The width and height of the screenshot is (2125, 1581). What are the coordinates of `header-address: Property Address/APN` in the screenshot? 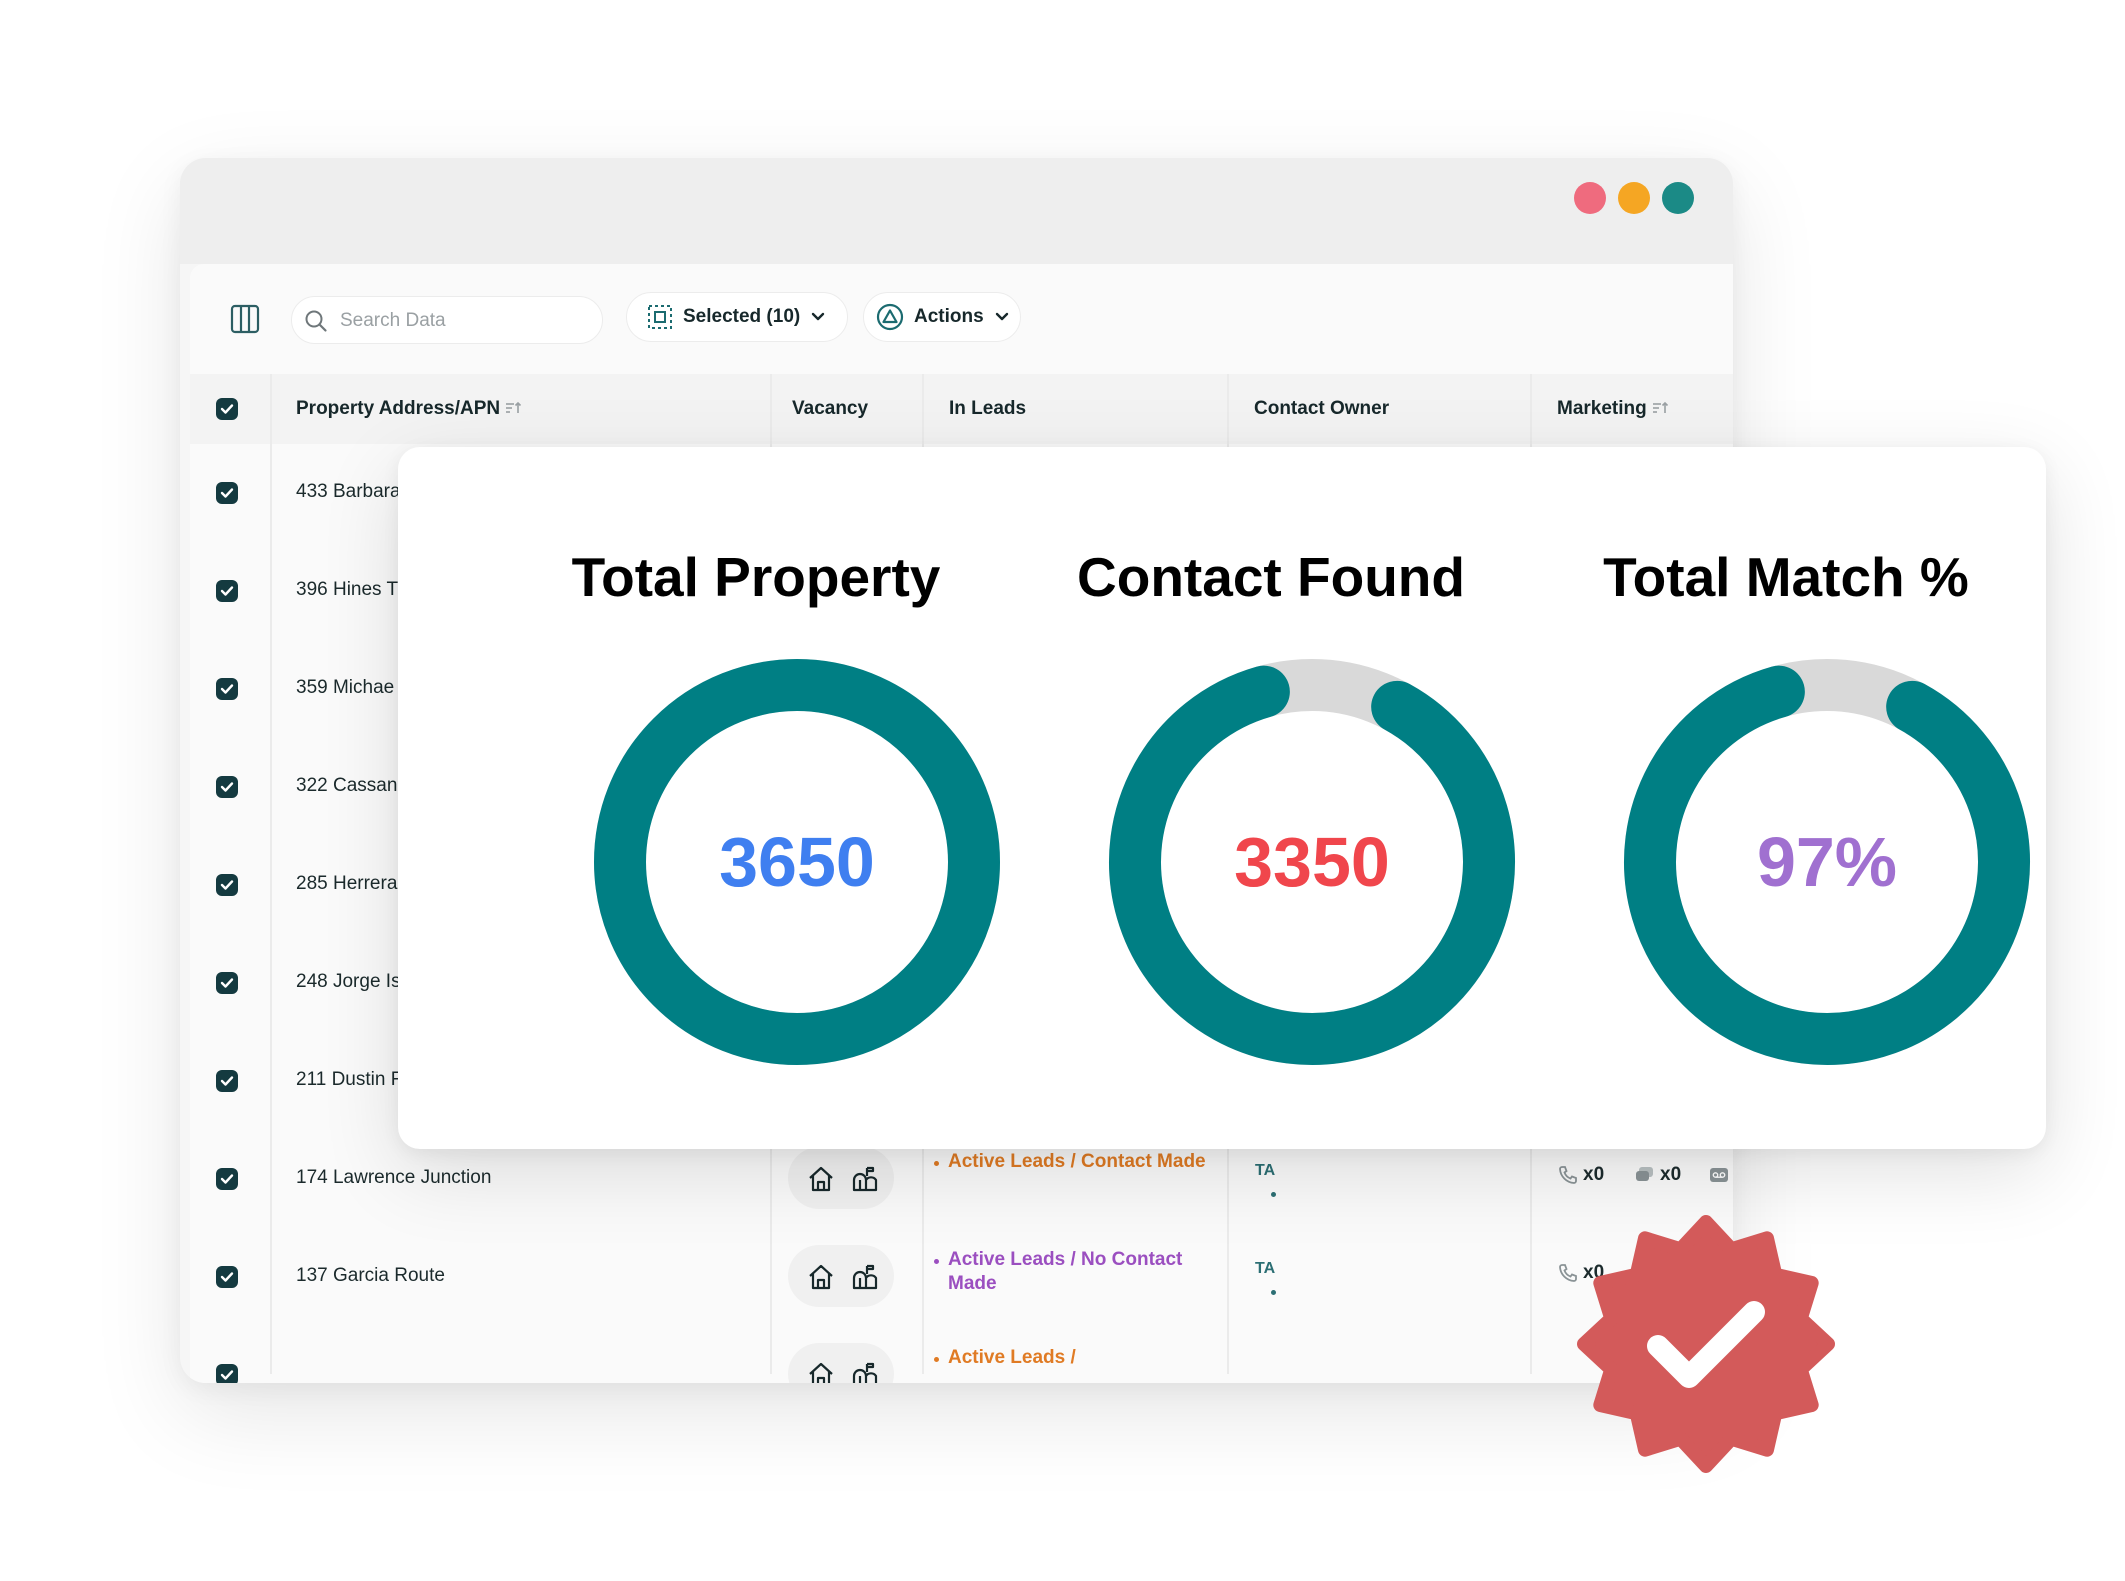 It's located at (409, 409).